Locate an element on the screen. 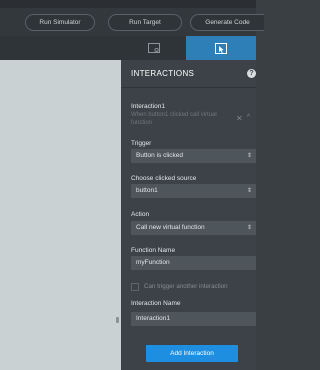 This screenshot has height=370, width=320. clicked-source-value: button1 is located at coordinates (147, 190).